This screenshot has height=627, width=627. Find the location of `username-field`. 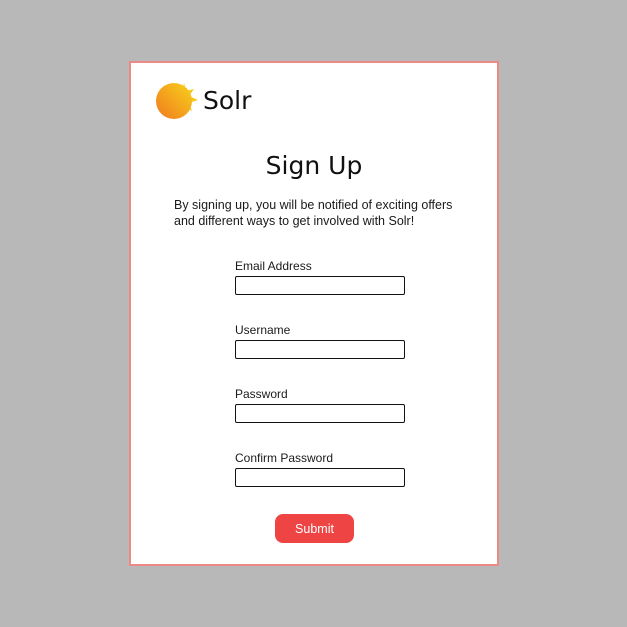

username-field is located at coordinates (320, 349).